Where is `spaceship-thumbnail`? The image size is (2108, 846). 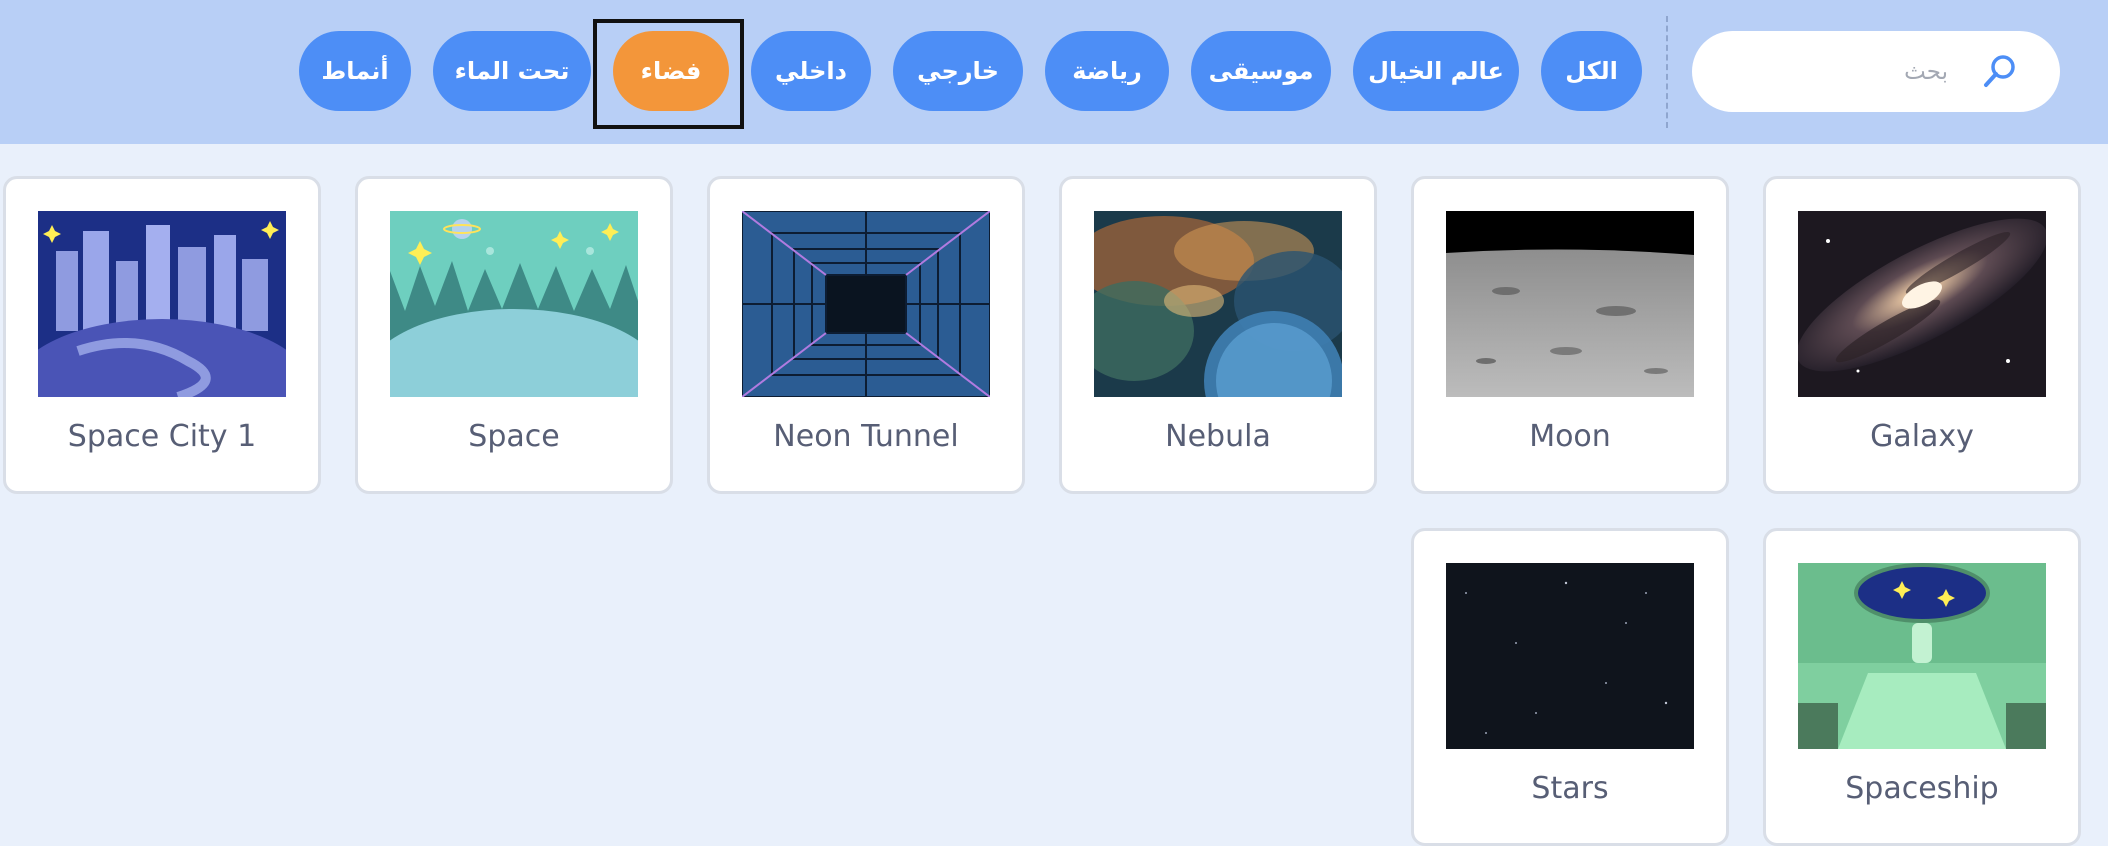
spaceship-thumbnail is located at coordinates (1922, 656).